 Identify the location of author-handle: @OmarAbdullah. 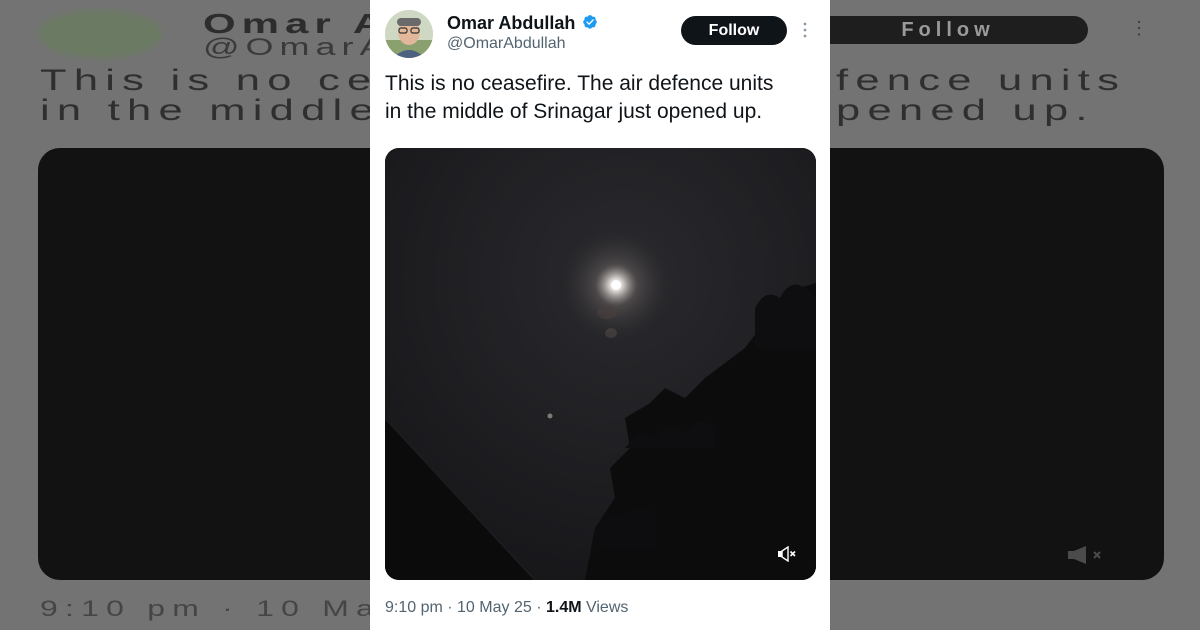
(506, 44).